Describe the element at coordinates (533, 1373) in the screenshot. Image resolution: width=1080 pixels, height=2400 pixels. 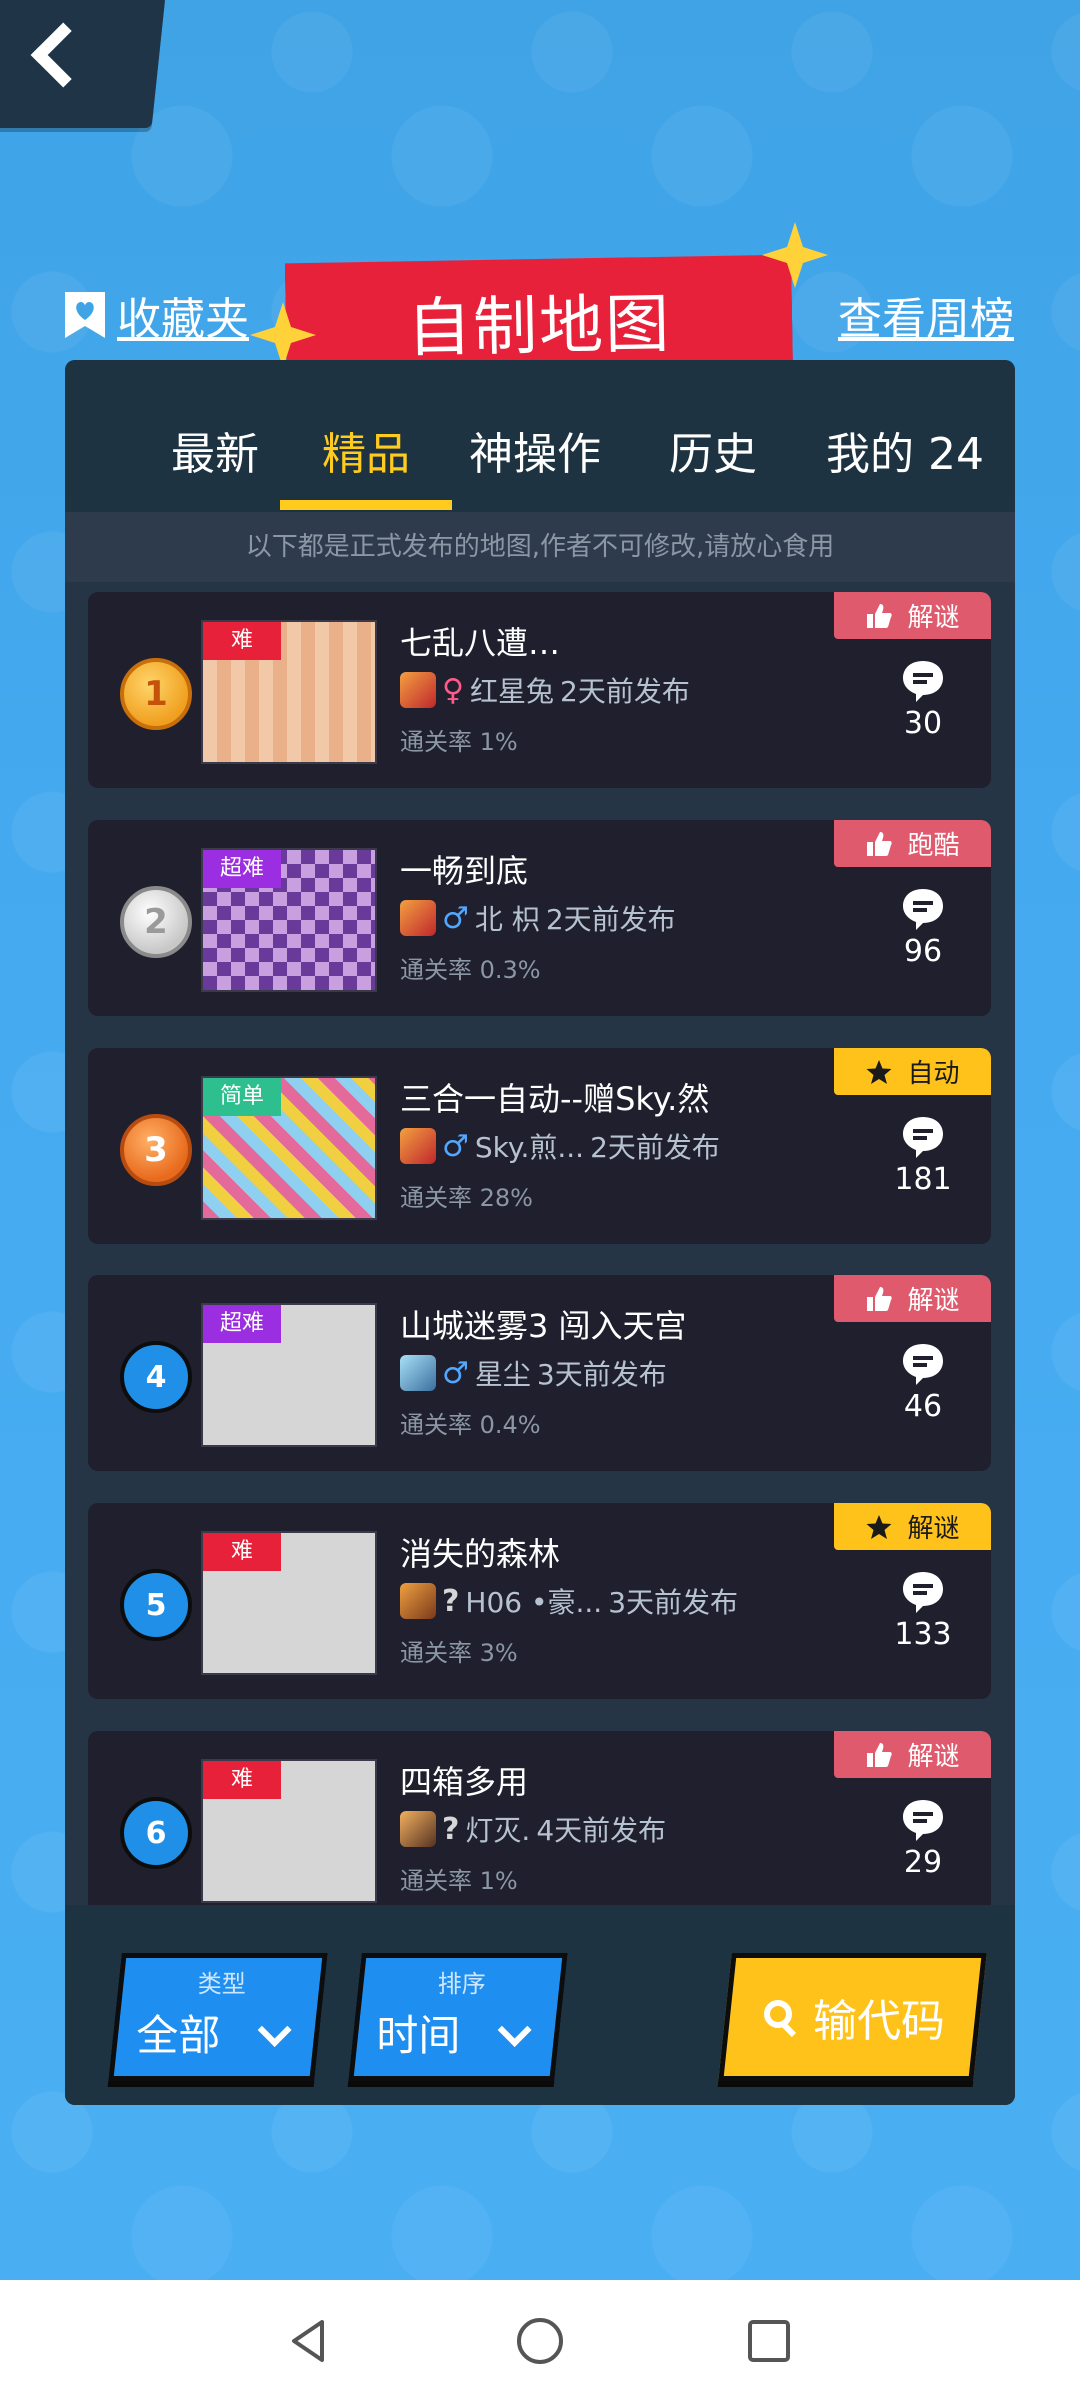
I see `author-row: ♂ 星尘 3天前发布` at that location.